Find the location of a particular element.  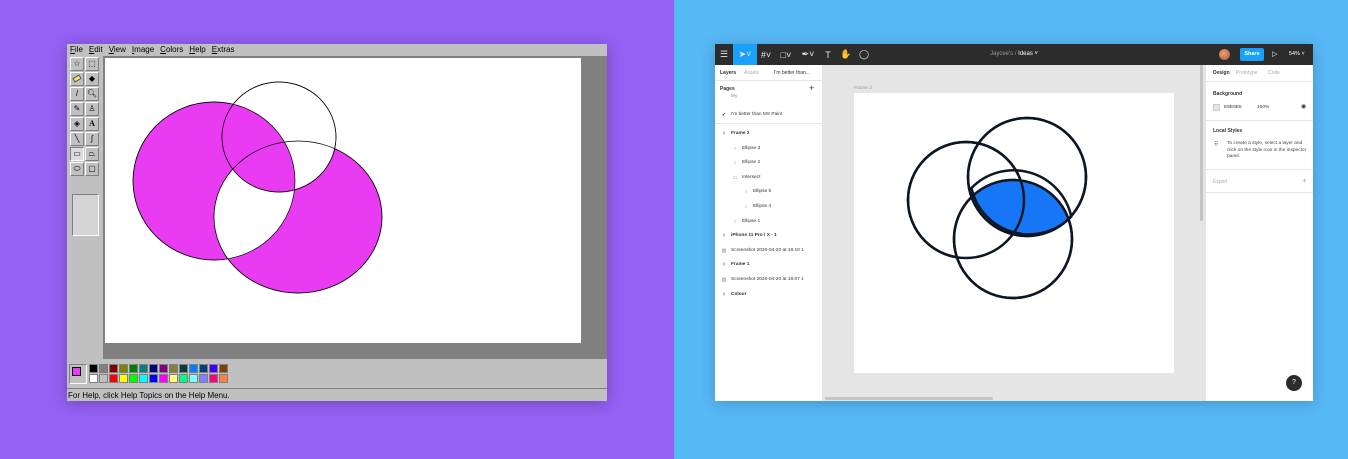

layer-item: ○ Ellipse 2 is located at coordinates (769, 163).